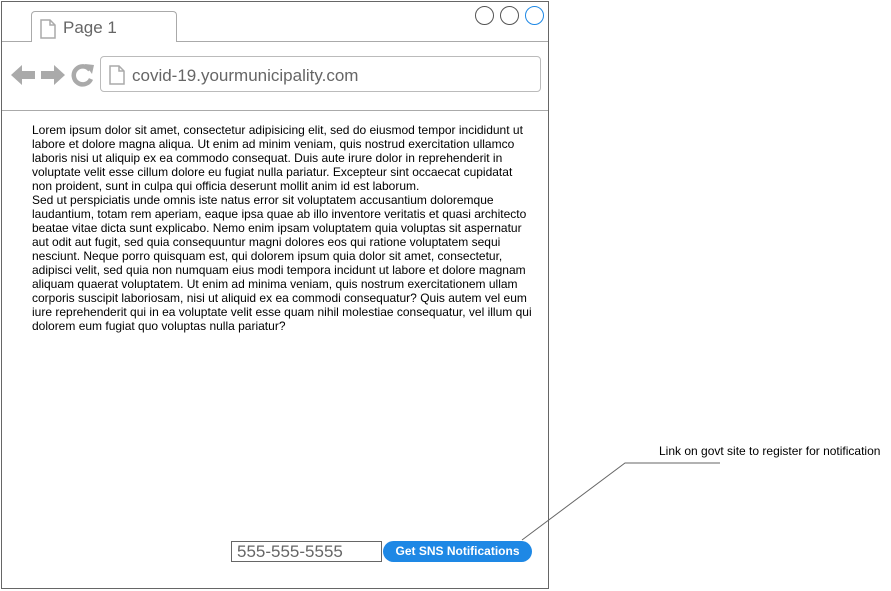 The image size is (891, 591). I want to click on phone-number-input, so click(306, 551).